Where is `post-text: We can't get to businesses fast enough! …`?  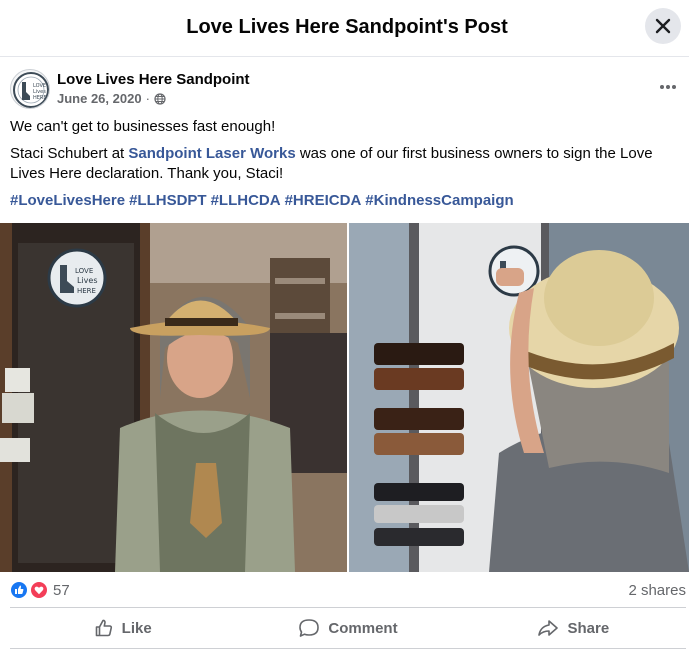 post-text: We can't get to businesses fast enough! … is located at coordinates (345, 154).